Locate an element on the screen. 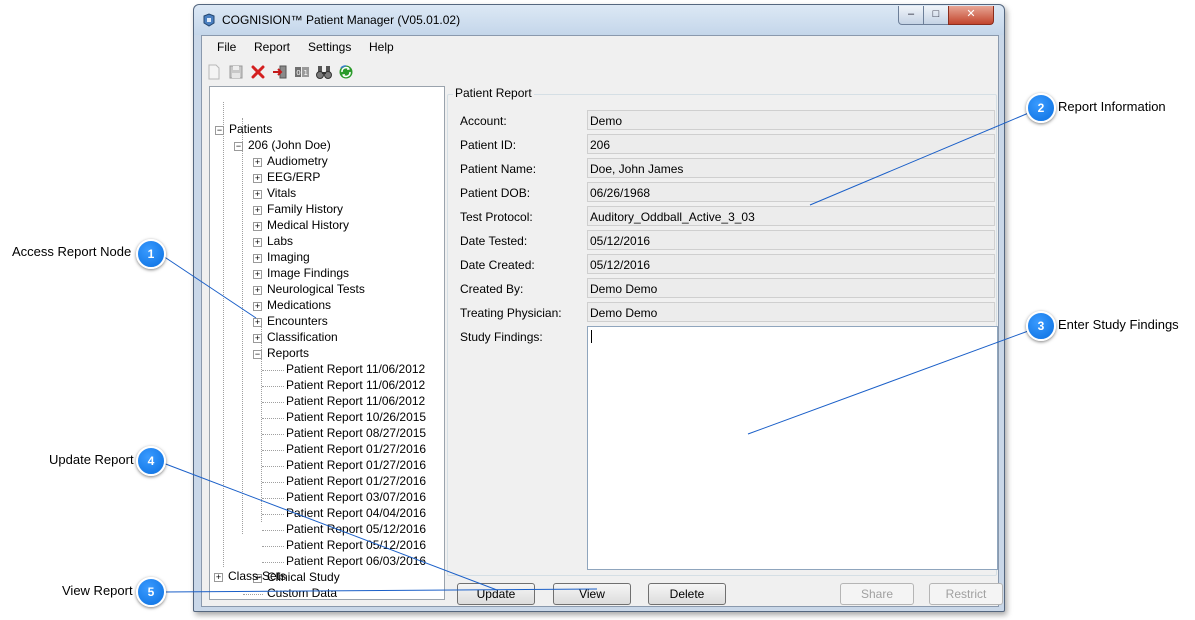 The height and width of the screenshot is (620, 1195). callout-label-1: Access Report Node is located at coordinates (72, 251).